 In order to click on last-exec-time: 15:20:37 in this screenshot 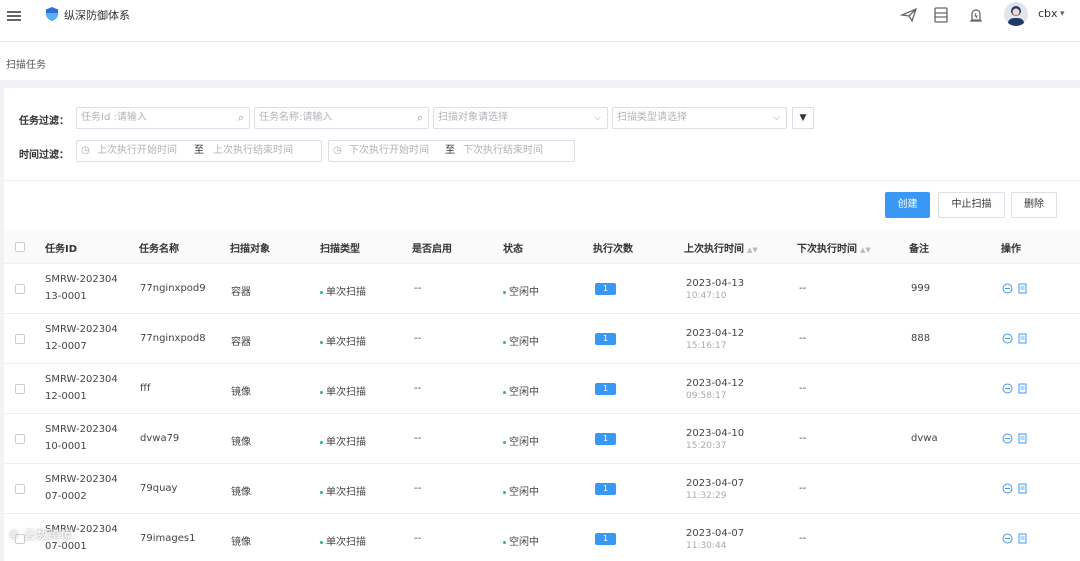, I will do `click(706, 446)`.